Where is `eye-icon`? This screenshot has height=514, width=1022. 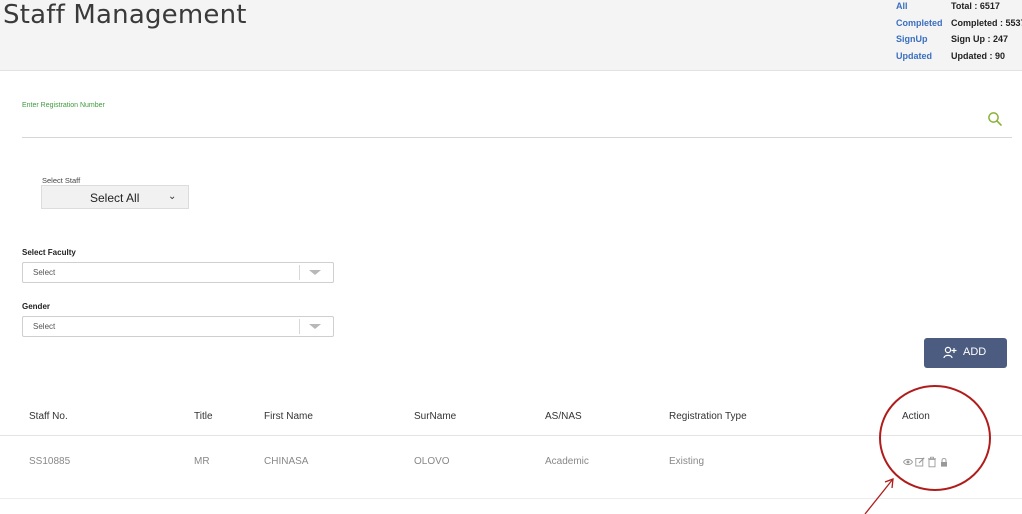
eye-icon is located at coordinates (908, 461).